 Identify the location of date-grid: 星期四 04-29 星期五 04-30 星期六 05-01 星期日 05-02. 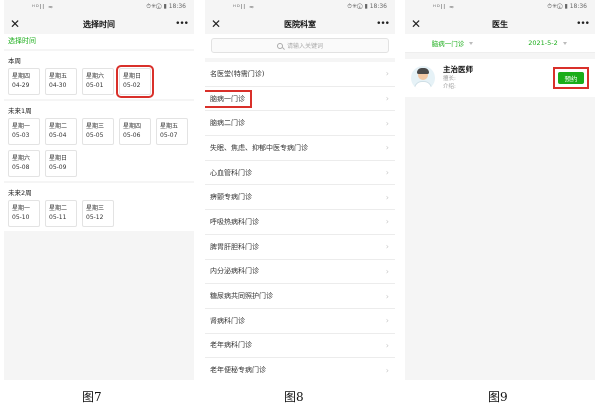
(99, 81).